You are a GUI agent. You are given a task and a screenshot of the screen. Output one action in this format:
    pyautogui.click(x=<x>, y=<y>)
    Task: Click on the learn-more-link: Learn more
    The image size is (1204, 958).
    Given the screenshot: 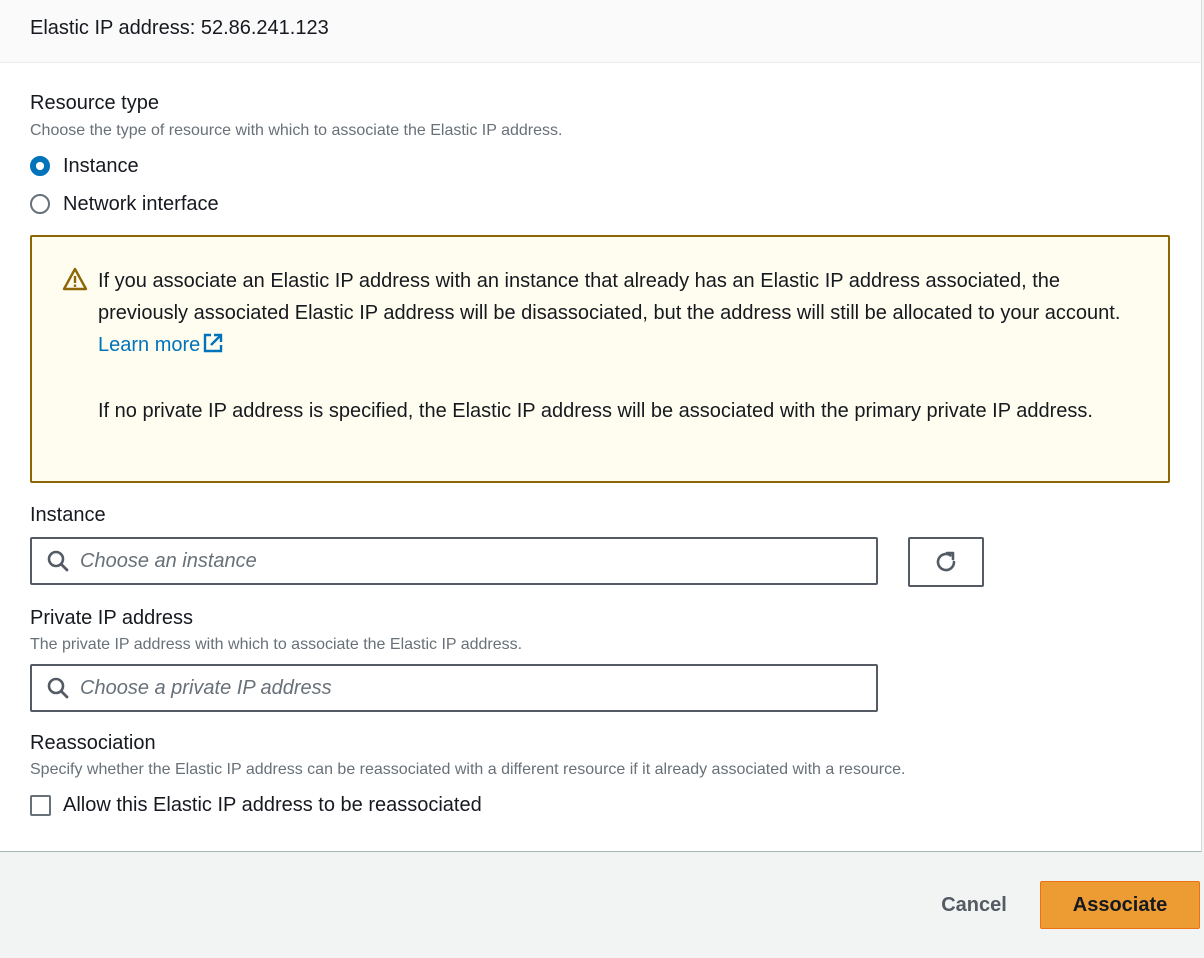 What is the action you would take?
    pyautogui.click(x=161, y=344)
    